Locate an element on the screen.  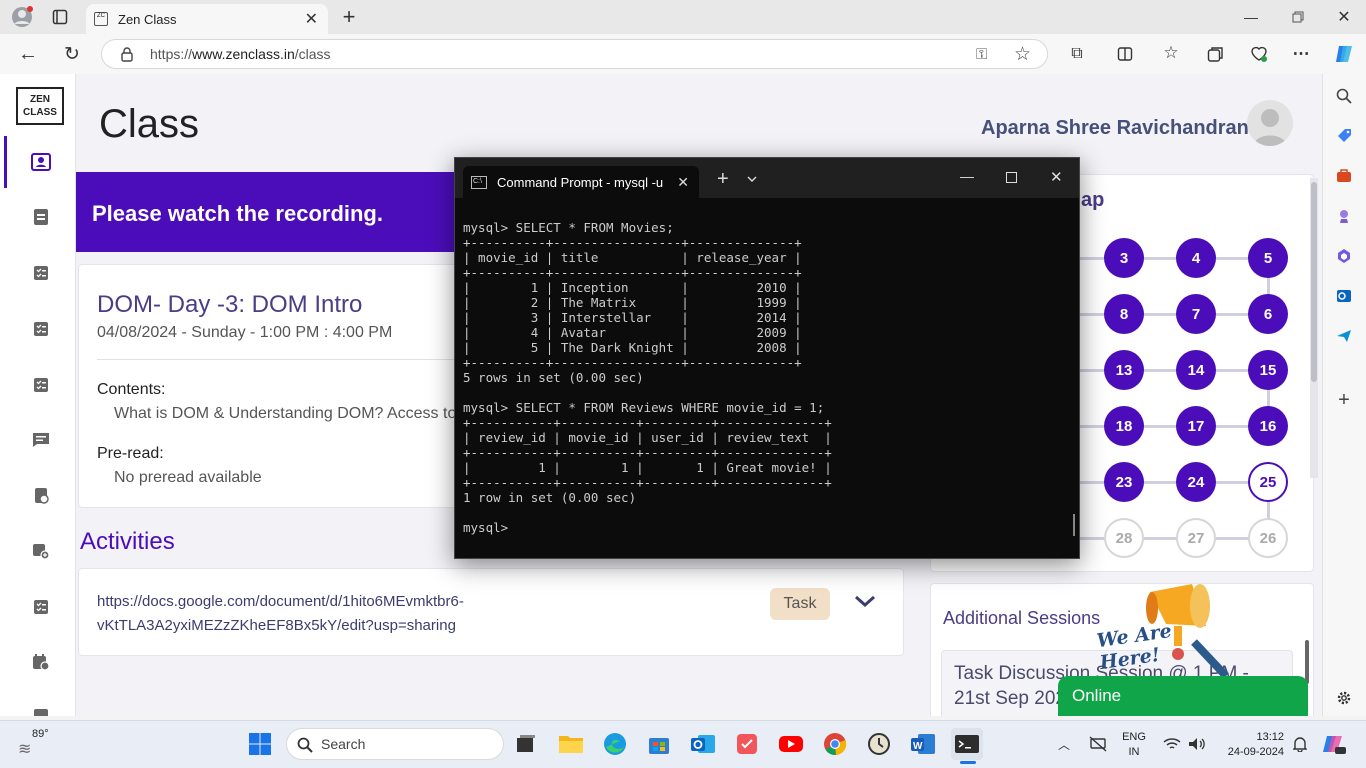
url-field: https://www.zenclass.in/class ⚿ ☆ is located at coordinates (574, 54).